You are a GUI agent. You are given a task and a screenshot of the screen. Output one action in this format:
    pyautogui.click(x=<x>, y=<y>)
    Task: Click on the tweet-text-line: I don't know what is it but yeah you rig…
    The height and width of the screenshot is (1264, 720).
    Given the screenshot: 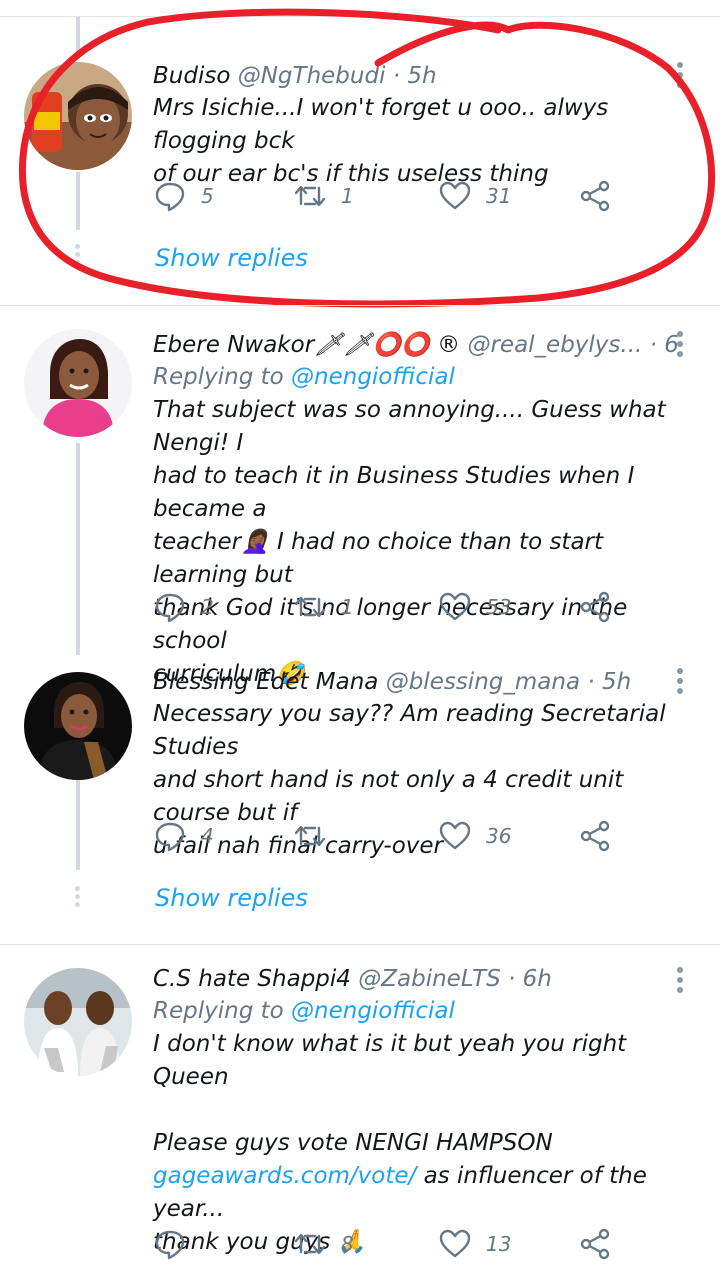 What is the action you would take?
    pyautogui.click(x=390, y=1060)
    